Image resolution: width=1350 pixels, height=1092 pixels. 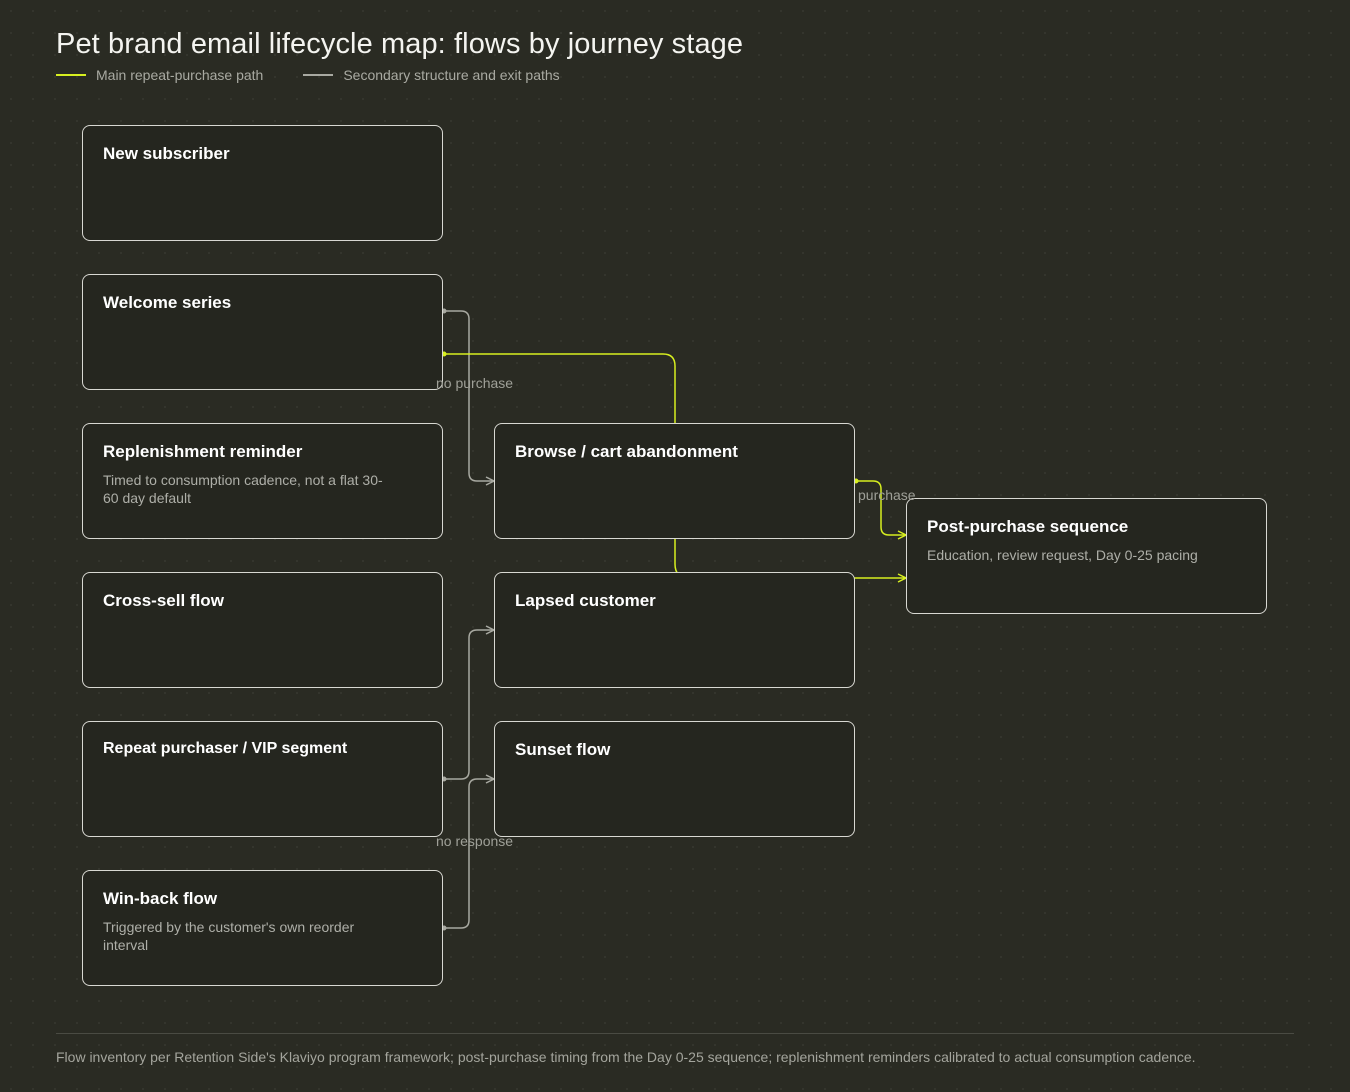 I want to click on node-sunset-flow: Sunset flow, so click(x=674, y=779).